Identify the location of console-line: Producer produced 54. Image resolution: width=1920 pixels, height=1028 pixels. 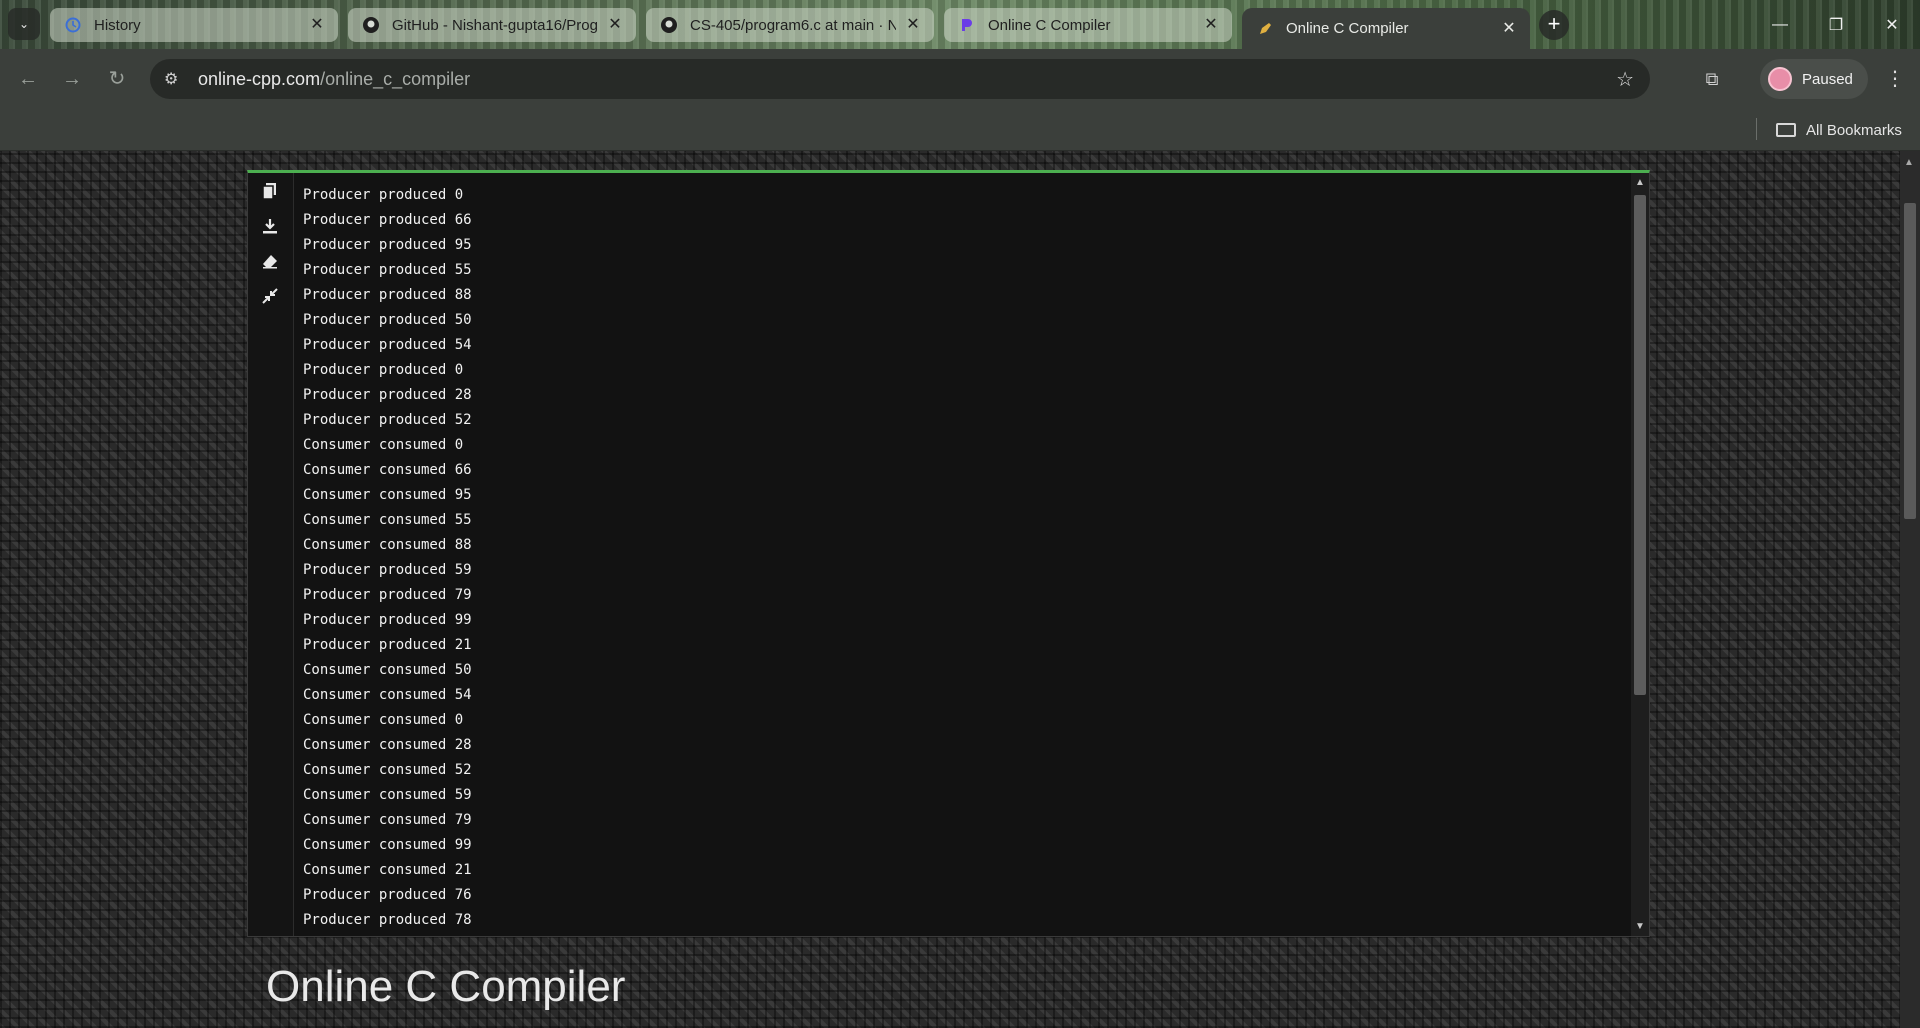
(387, 345).